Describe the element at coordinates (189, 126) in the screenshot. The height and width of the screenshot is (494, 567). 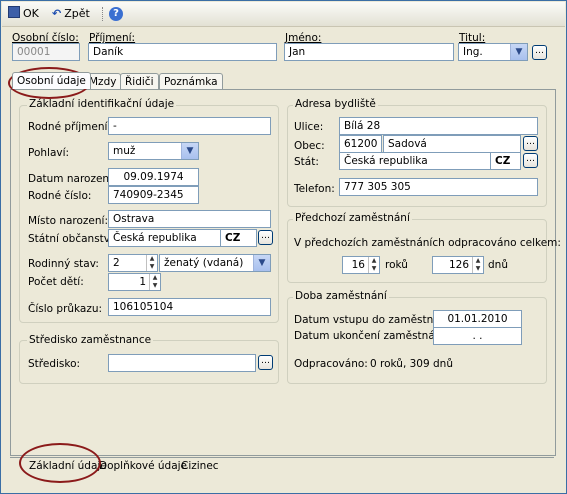
I see `maiden-field: -` at that location.